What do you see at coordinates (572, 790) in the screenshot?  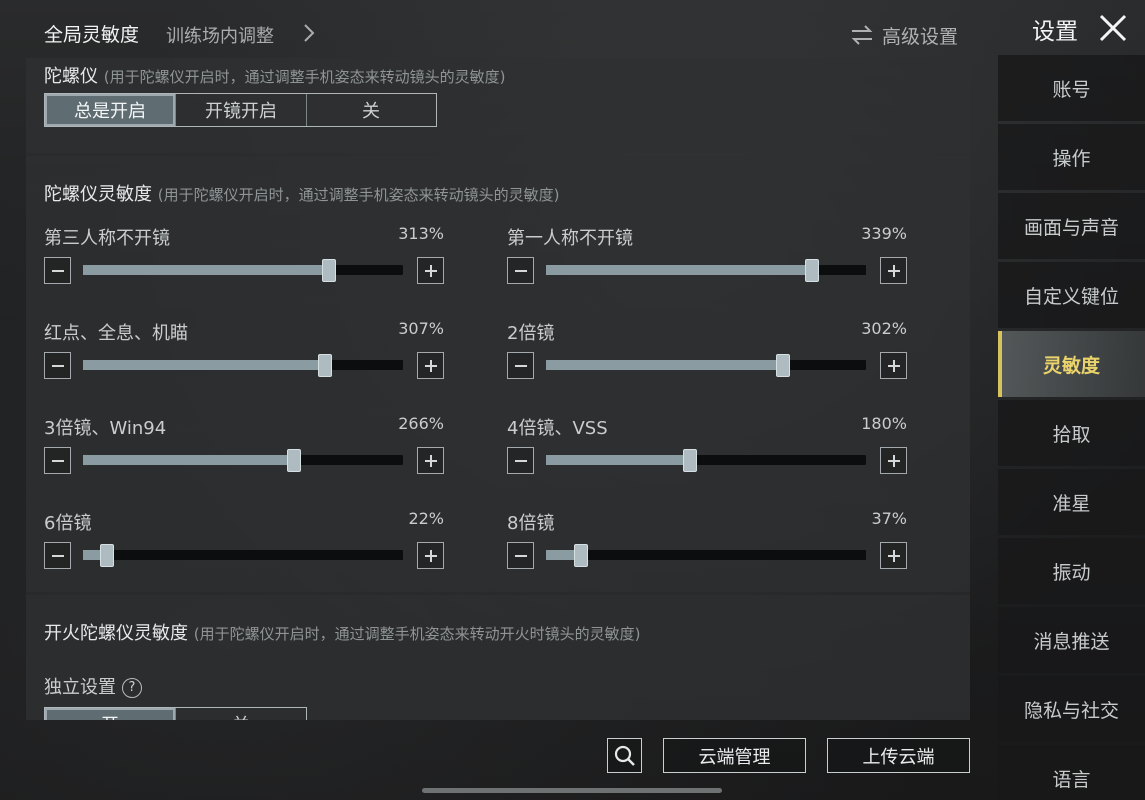 I see `home-indicator` at bounding box center [572, 790].